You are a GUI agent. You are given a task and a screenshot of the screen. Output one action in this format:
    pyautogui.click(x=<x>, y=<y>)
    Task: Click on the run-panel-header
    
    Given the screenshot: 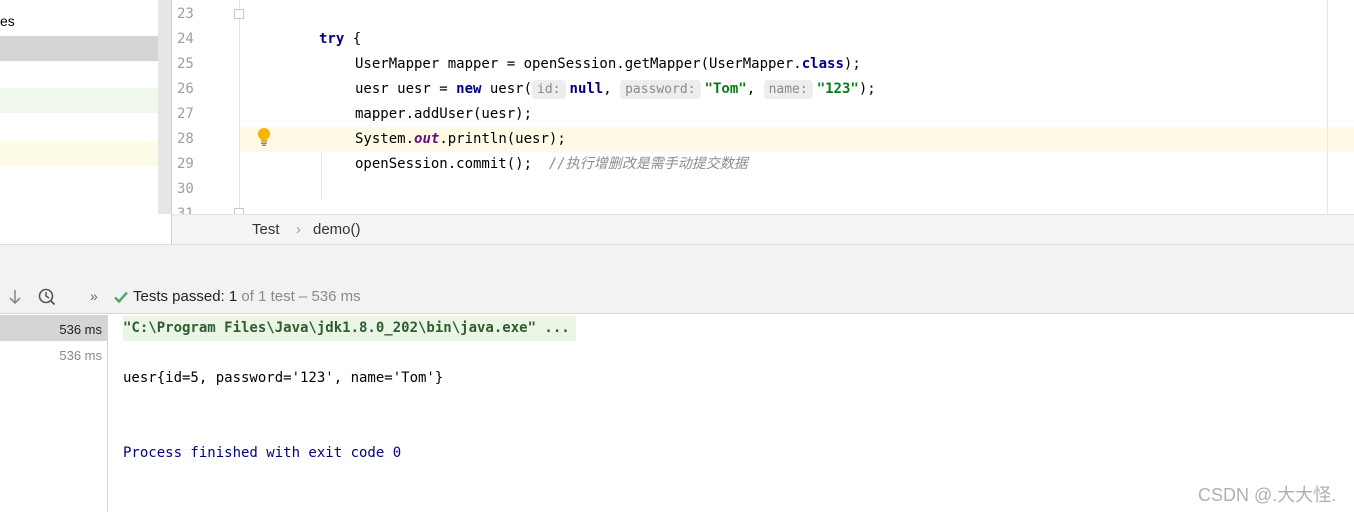 What is the action you would take?
    pyautogui.click(x=677, y=262)
    